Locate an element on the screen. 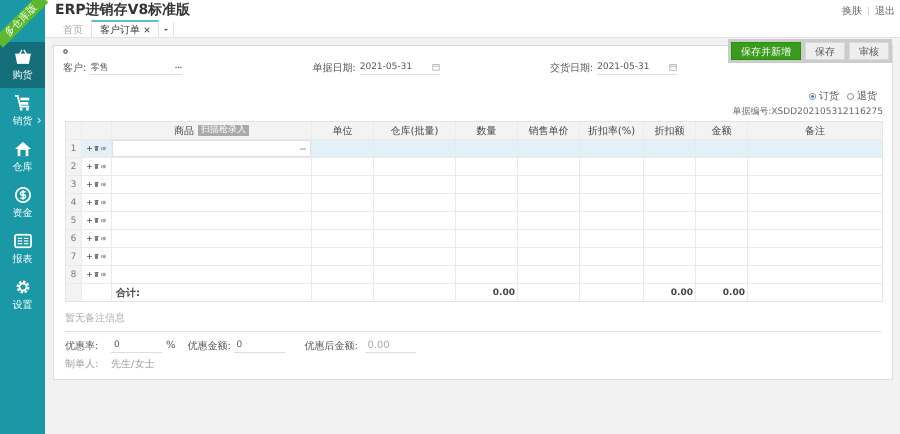 The width and height of the screenshot is (900, 434). table-row: 6 is located at coordinates (474, 238).